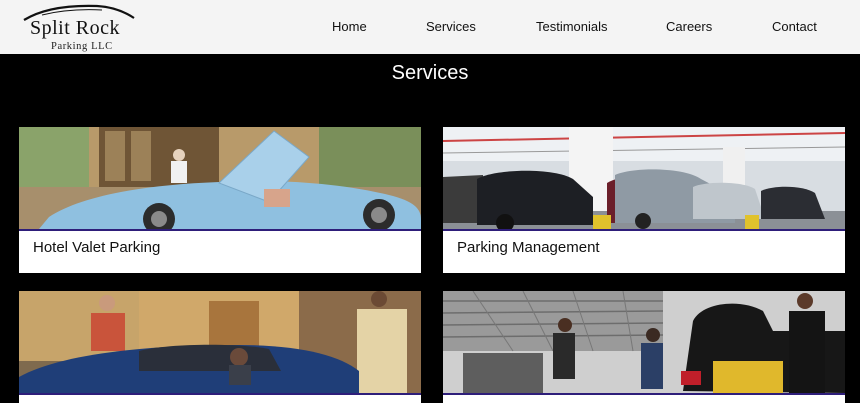 The image size is (860, 403). I want to click on split-rock-logo: Split Rock Parking LLC, so click(82, 27).